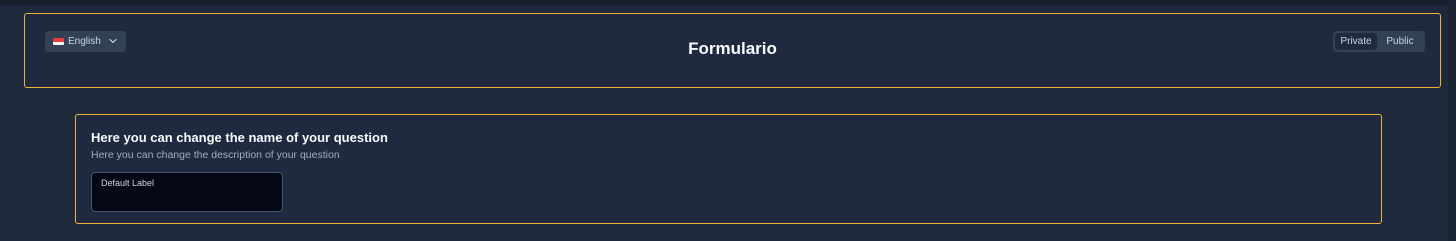 This screenshot has width=1456, height=241. I want to click on page-title: Formulario, so click(732, 48).